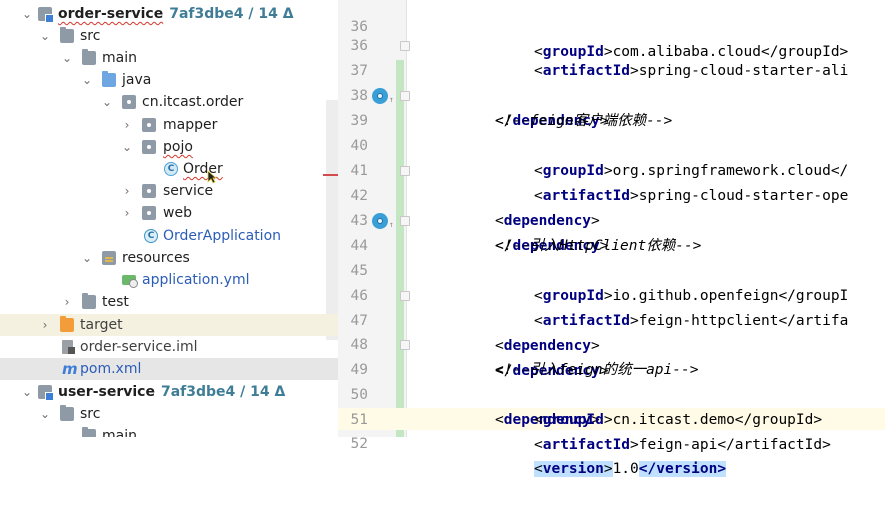  What do you see at coordinates (169, 369) in the screenshot?
I see `tree-row-pom: m pom.xml` at bounding box center [169, 369].